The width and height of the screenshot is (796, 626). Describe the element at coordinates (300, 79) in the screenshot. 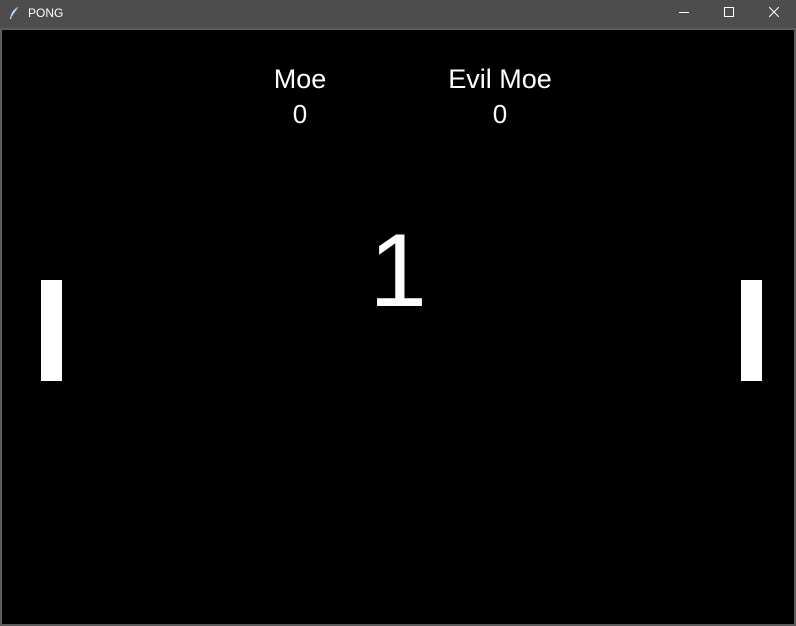

I see `left-player-name: Moe` at that location.